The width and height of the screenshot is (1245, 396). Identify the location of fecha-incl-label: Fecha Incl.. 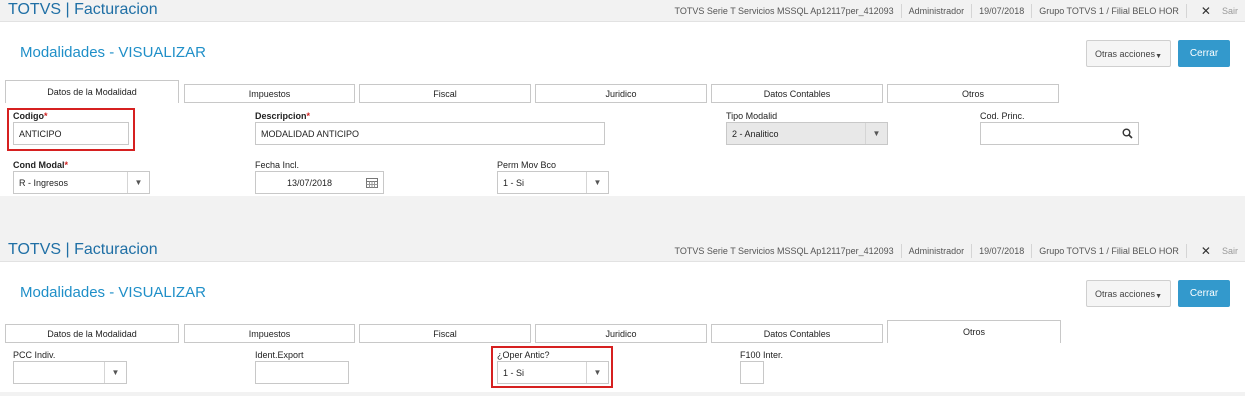
(277, 165).